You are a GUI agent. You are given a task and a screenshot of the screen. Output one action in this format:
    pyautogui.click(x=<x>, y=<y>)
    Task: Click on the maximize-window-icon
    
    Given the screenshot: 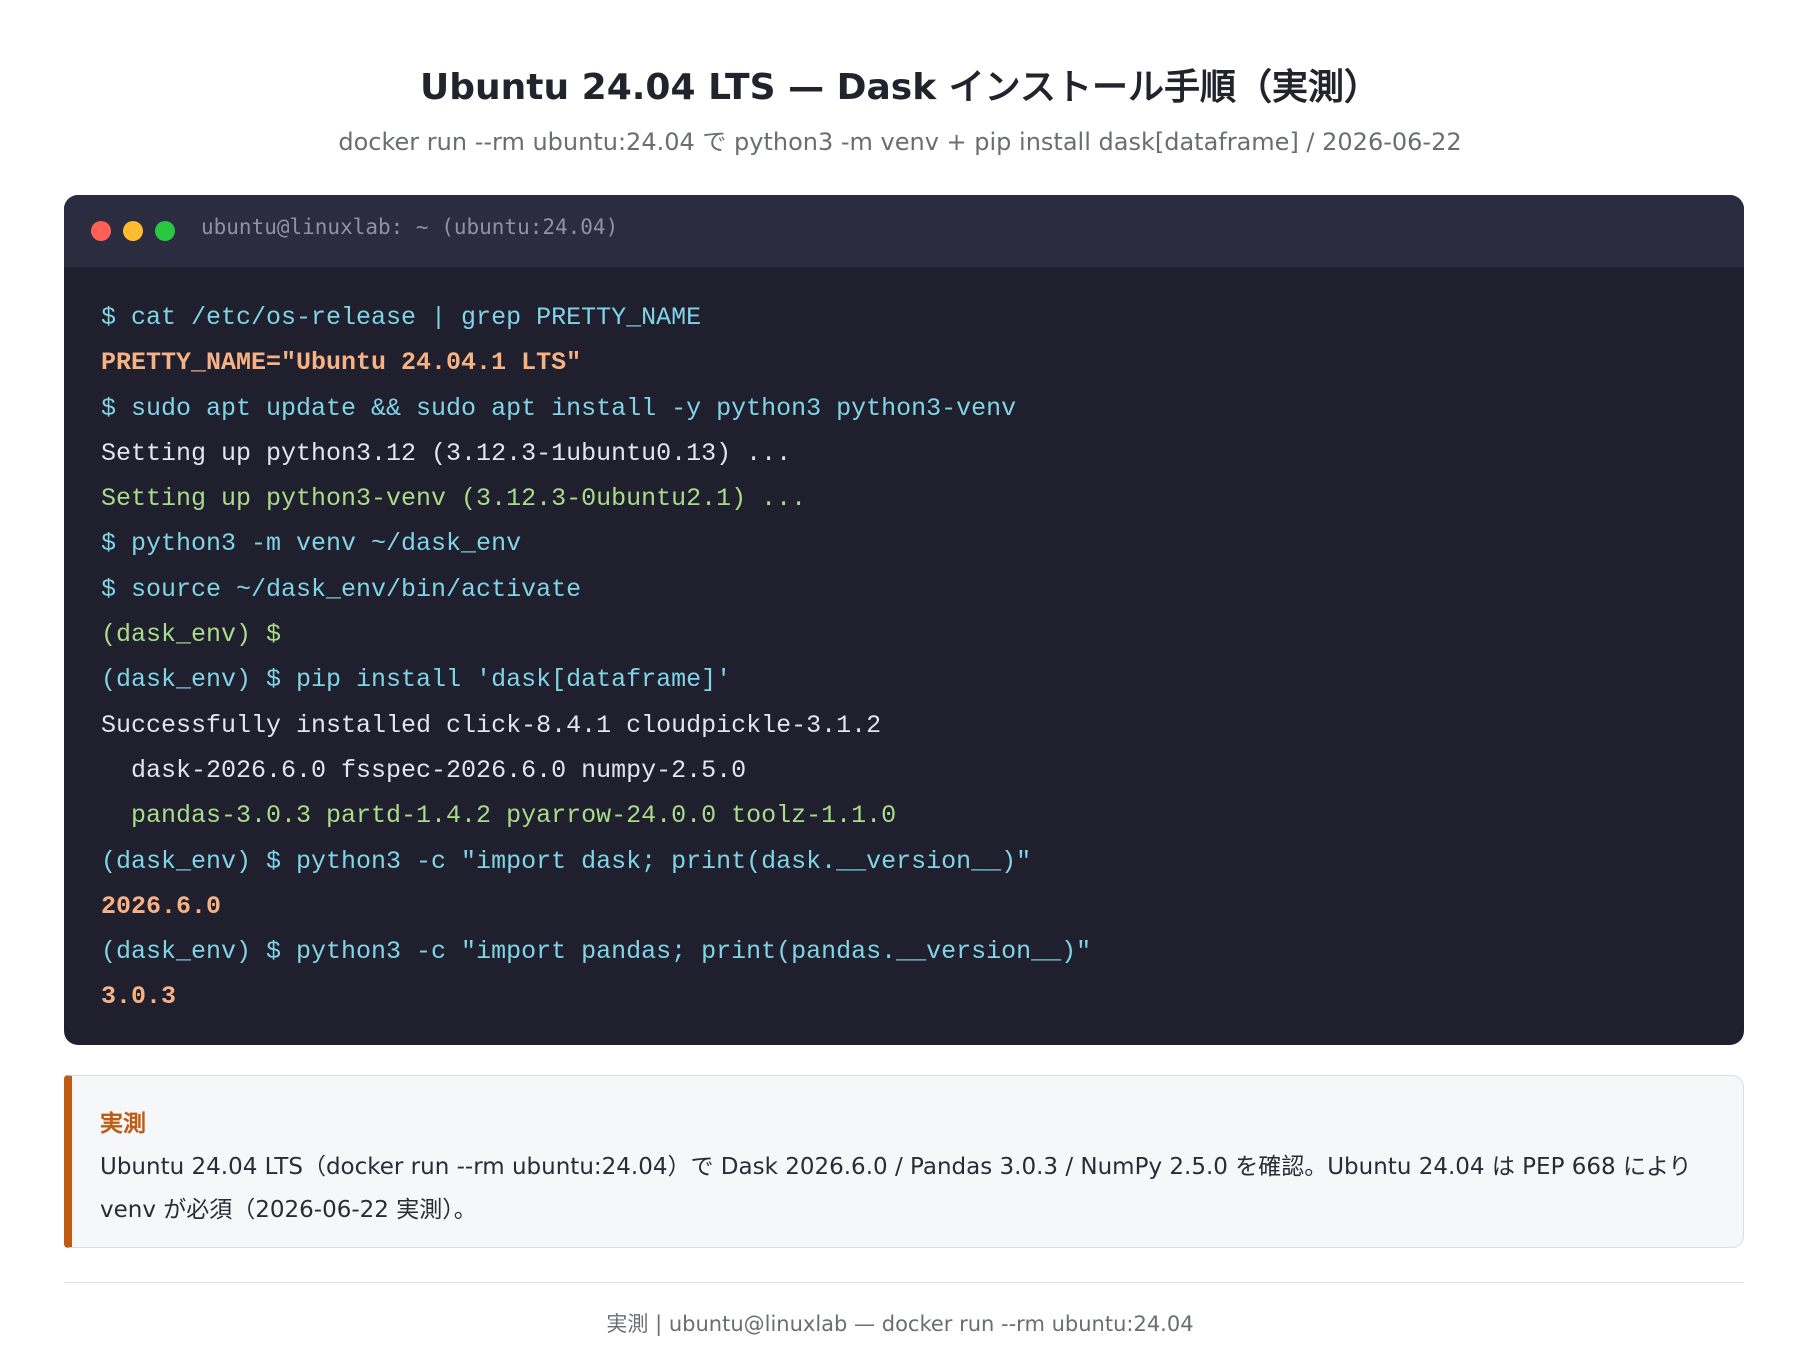 What is the action you would take?
    pyautogui.click(x=165, y=231)
    